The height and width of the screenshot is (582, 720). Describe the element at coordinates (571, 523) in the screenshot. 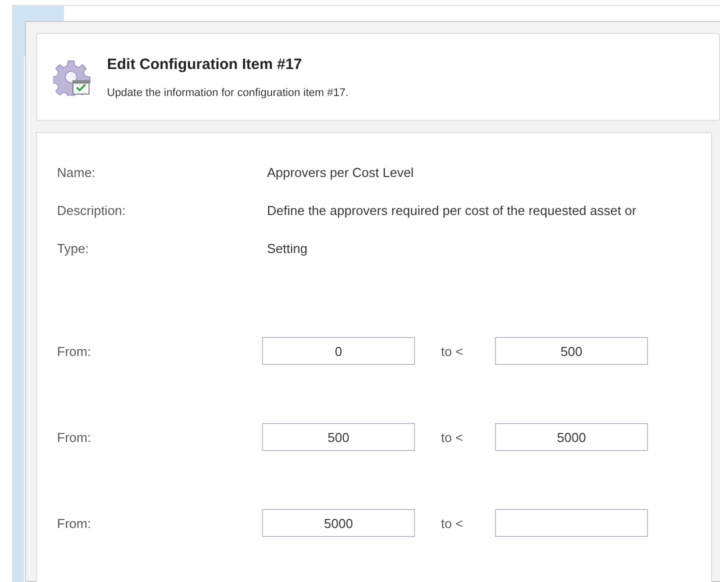

I see `to-input` at that location.